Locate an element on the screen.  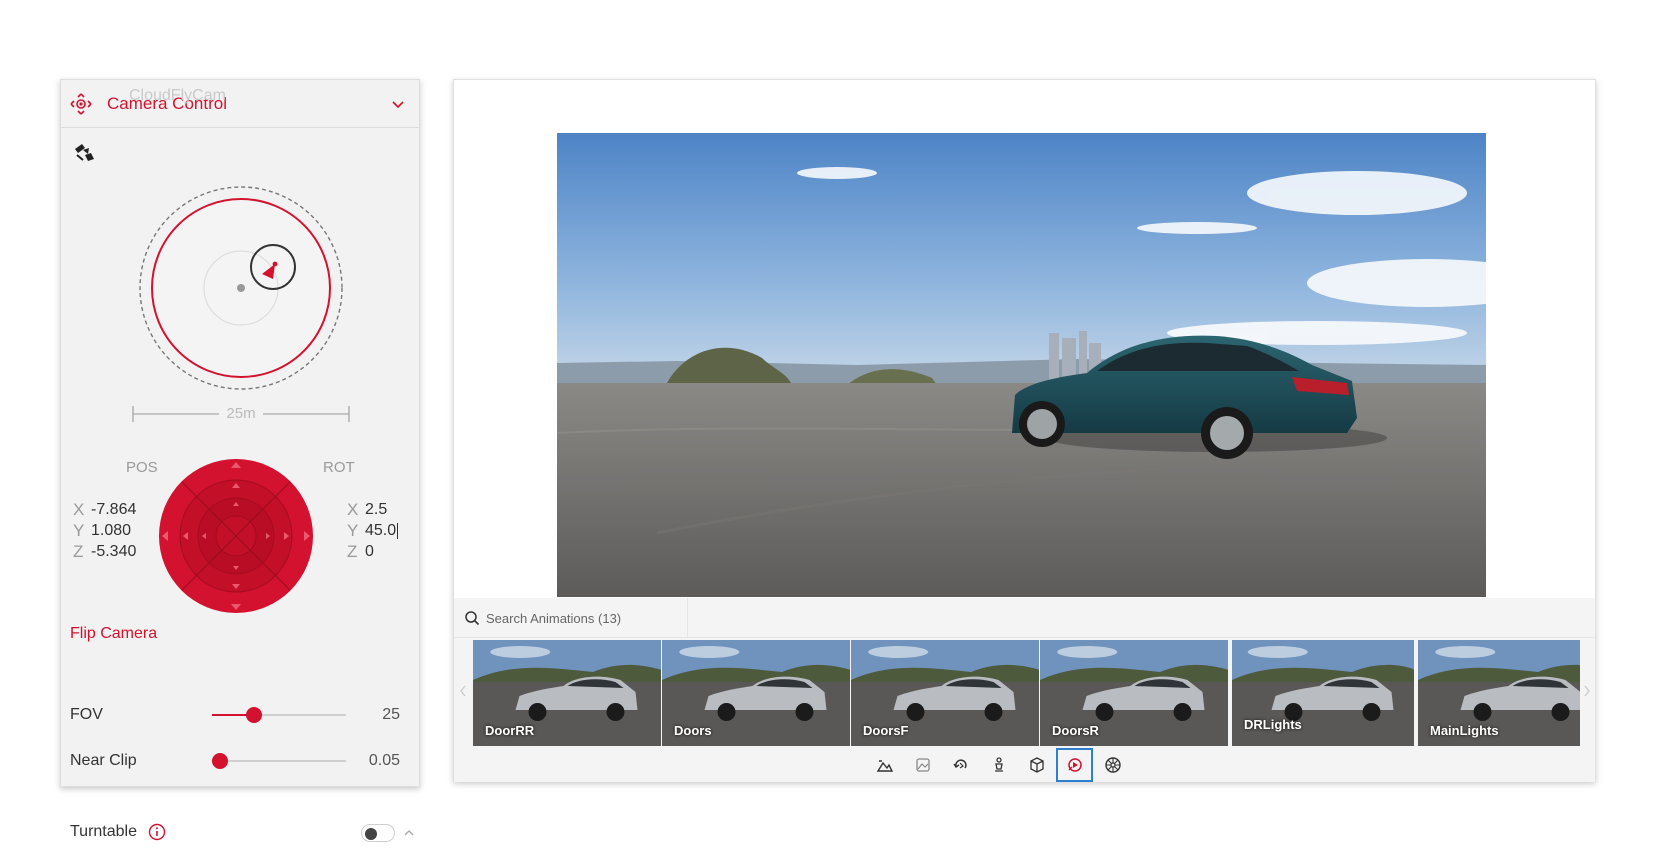
rot-label: ROT is located at coordinates (339, 467).